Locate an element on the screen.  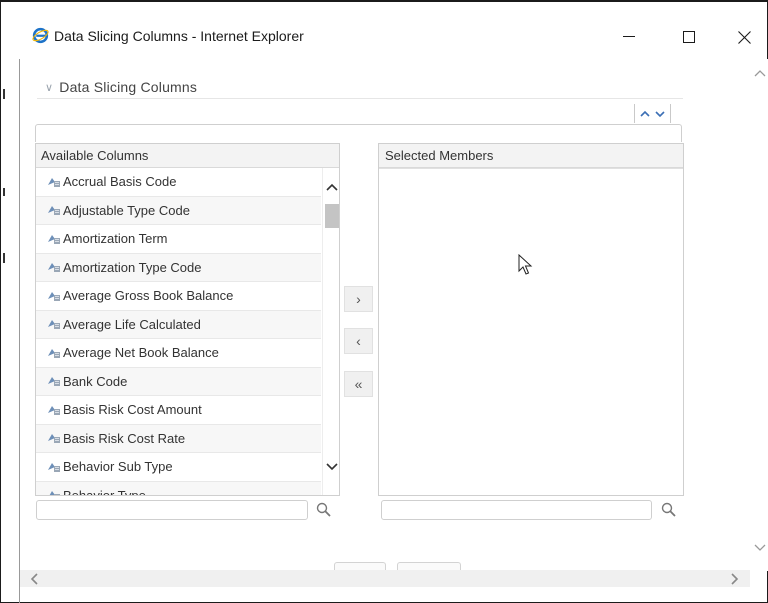
list-item: Average Gross Book Balance is located at coordinates (178, 296).